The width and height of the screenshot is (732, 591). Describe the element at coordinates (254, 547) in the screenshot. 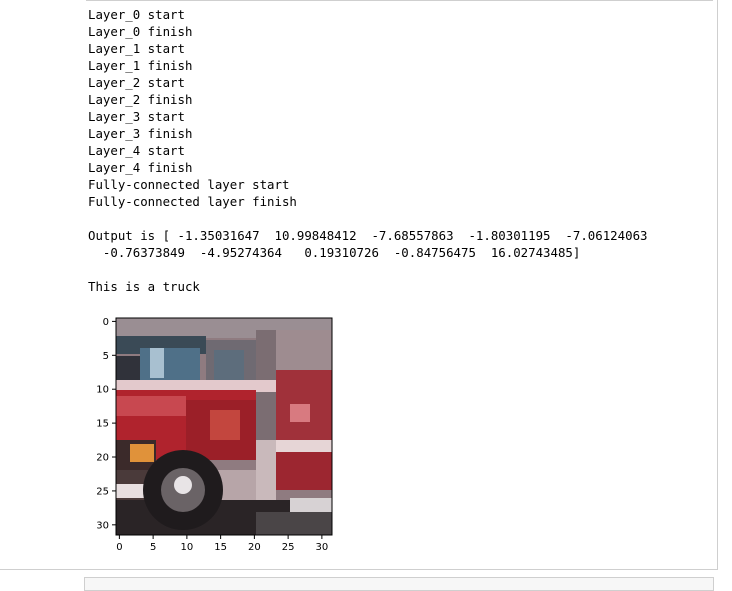

I see `x-tick-label: 20` at that location.